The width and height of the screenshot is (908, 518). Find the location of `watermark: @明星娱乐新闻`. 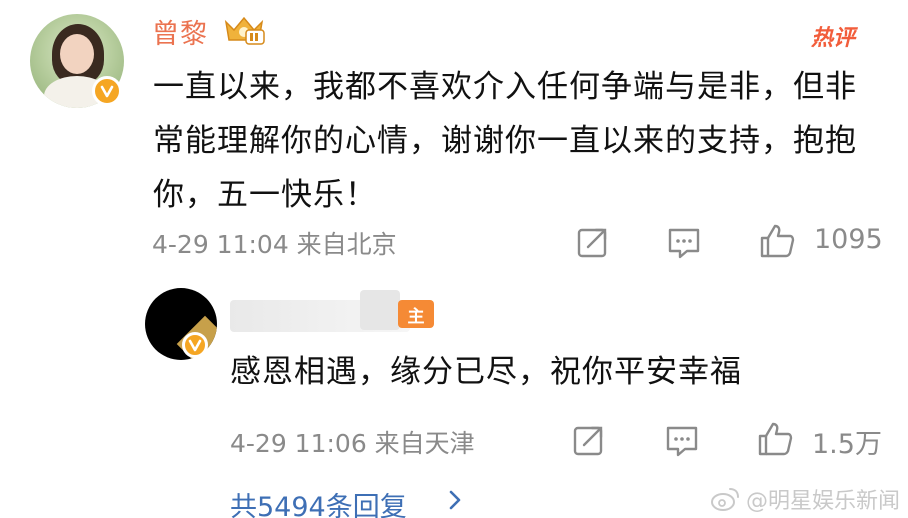

watermark: @明星娱乐新闻 is located at coordinates (805, 499).